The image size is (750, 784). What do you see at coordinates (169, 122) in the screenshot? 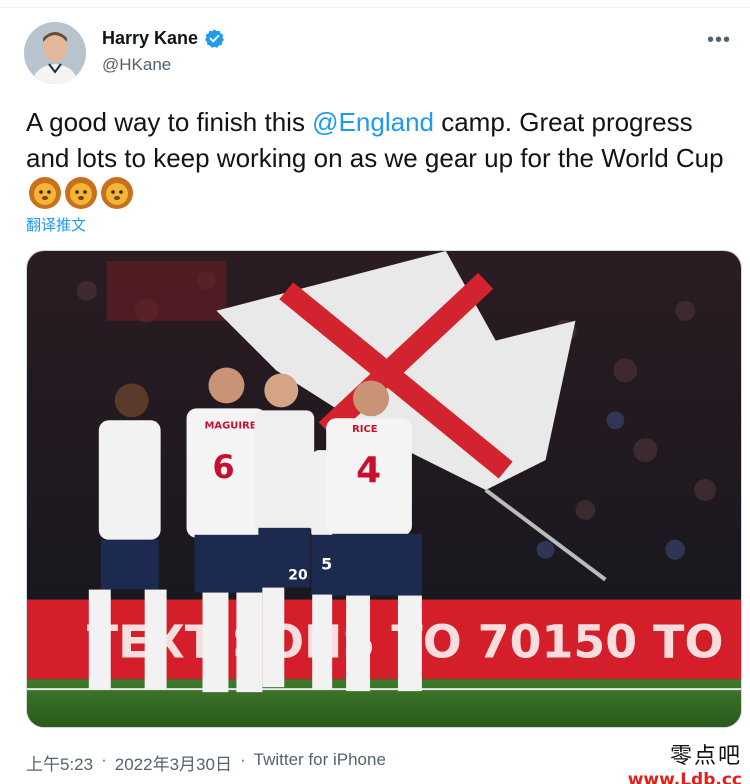
I see `tweet-text-start: A good way to finish this` at bounding box center [169, 122].